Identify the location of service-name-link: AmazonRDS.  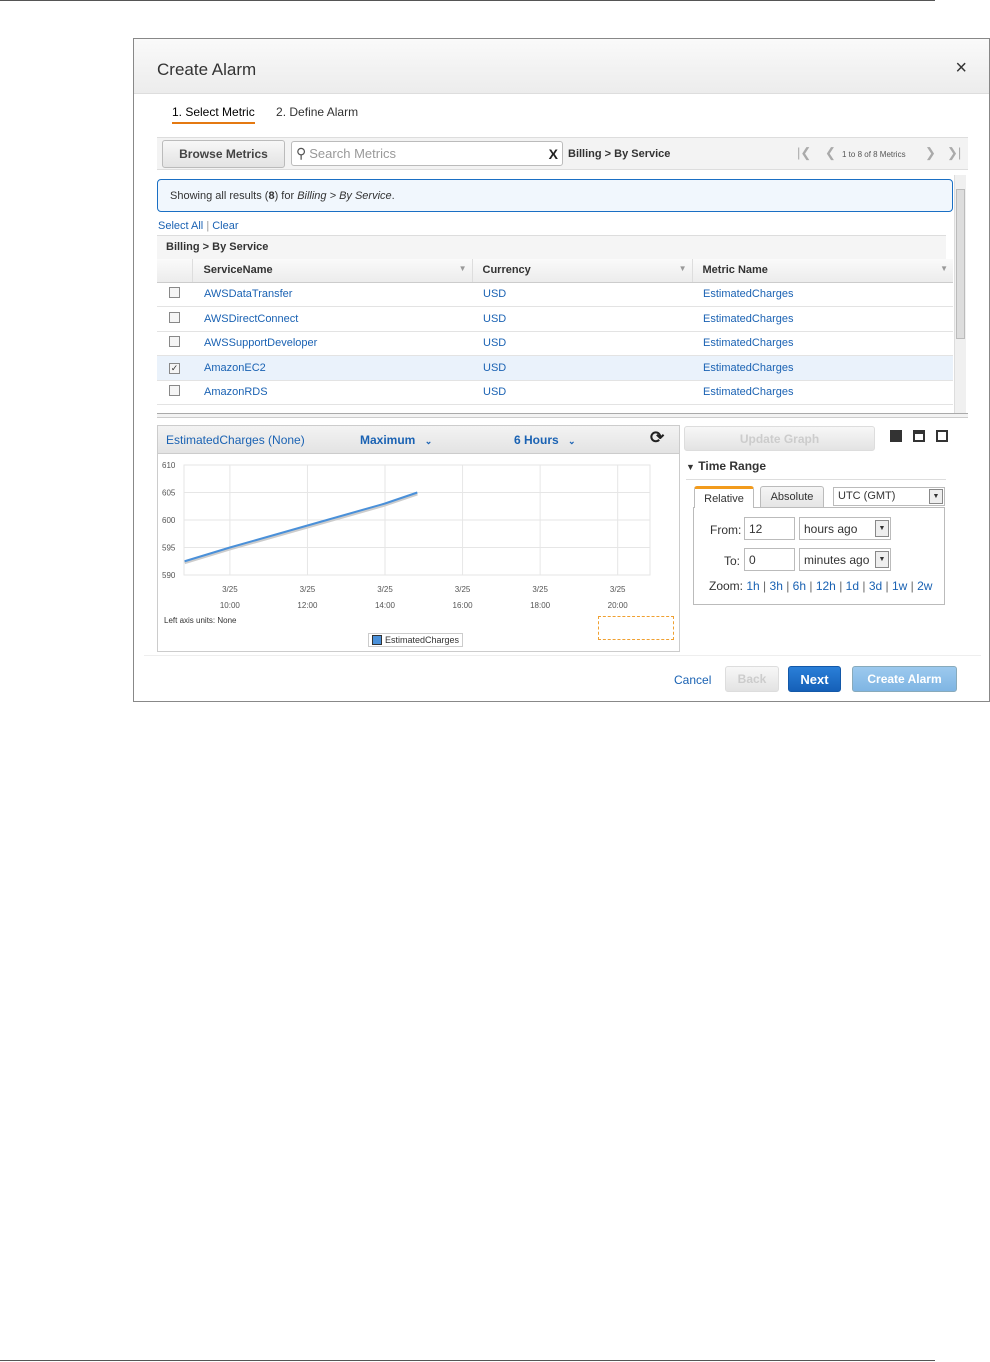
(236, 392).